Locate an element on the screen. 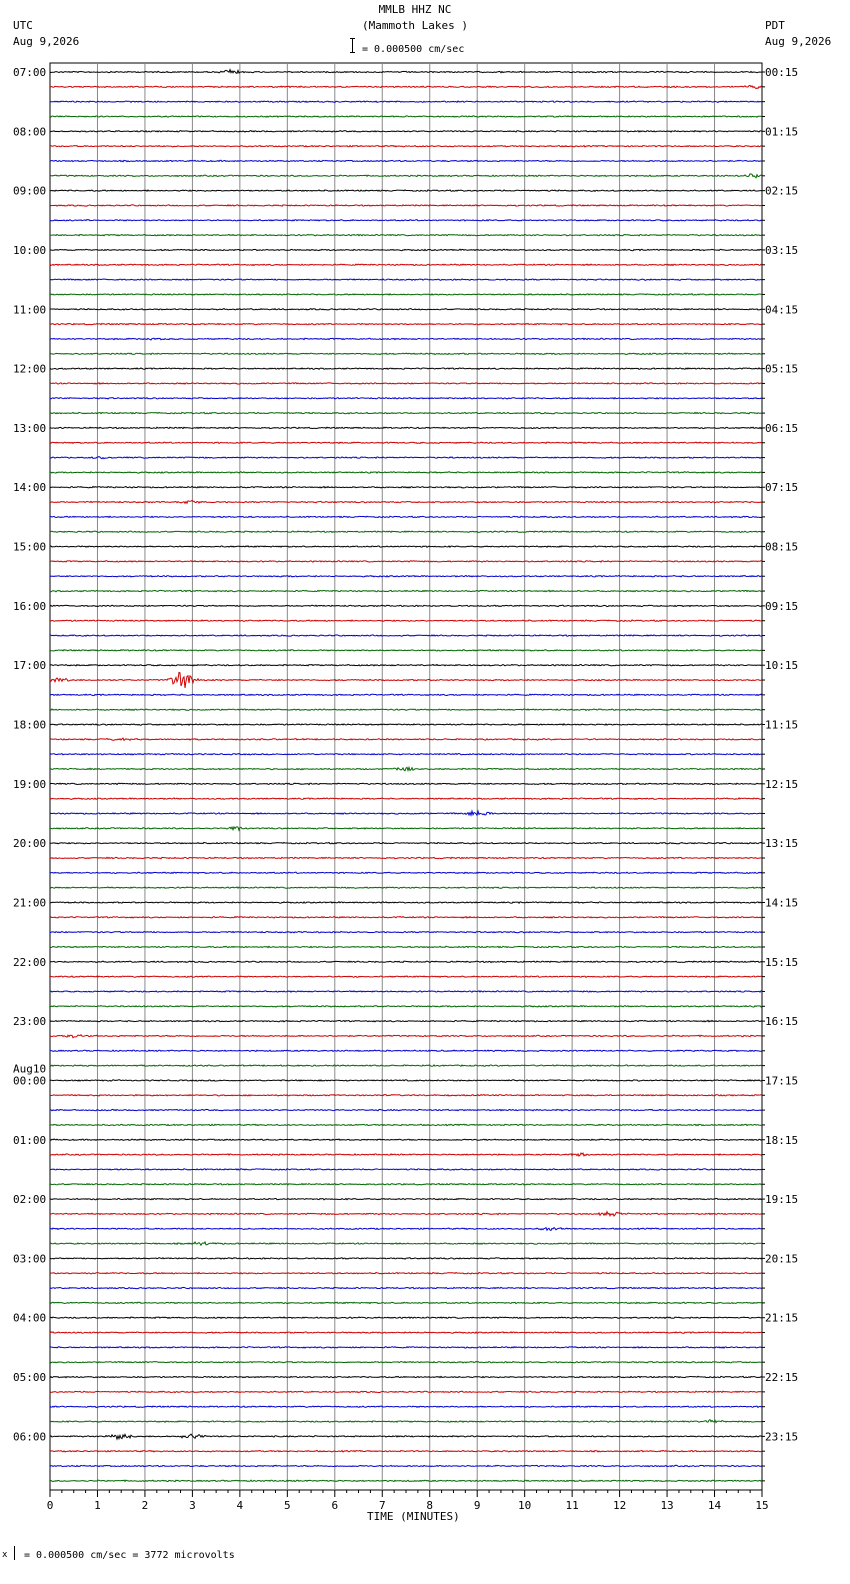 This screenshot has width=850, height=1584. scale-text: = 0.000500 cm/sec is located at coordinates (413, 49).